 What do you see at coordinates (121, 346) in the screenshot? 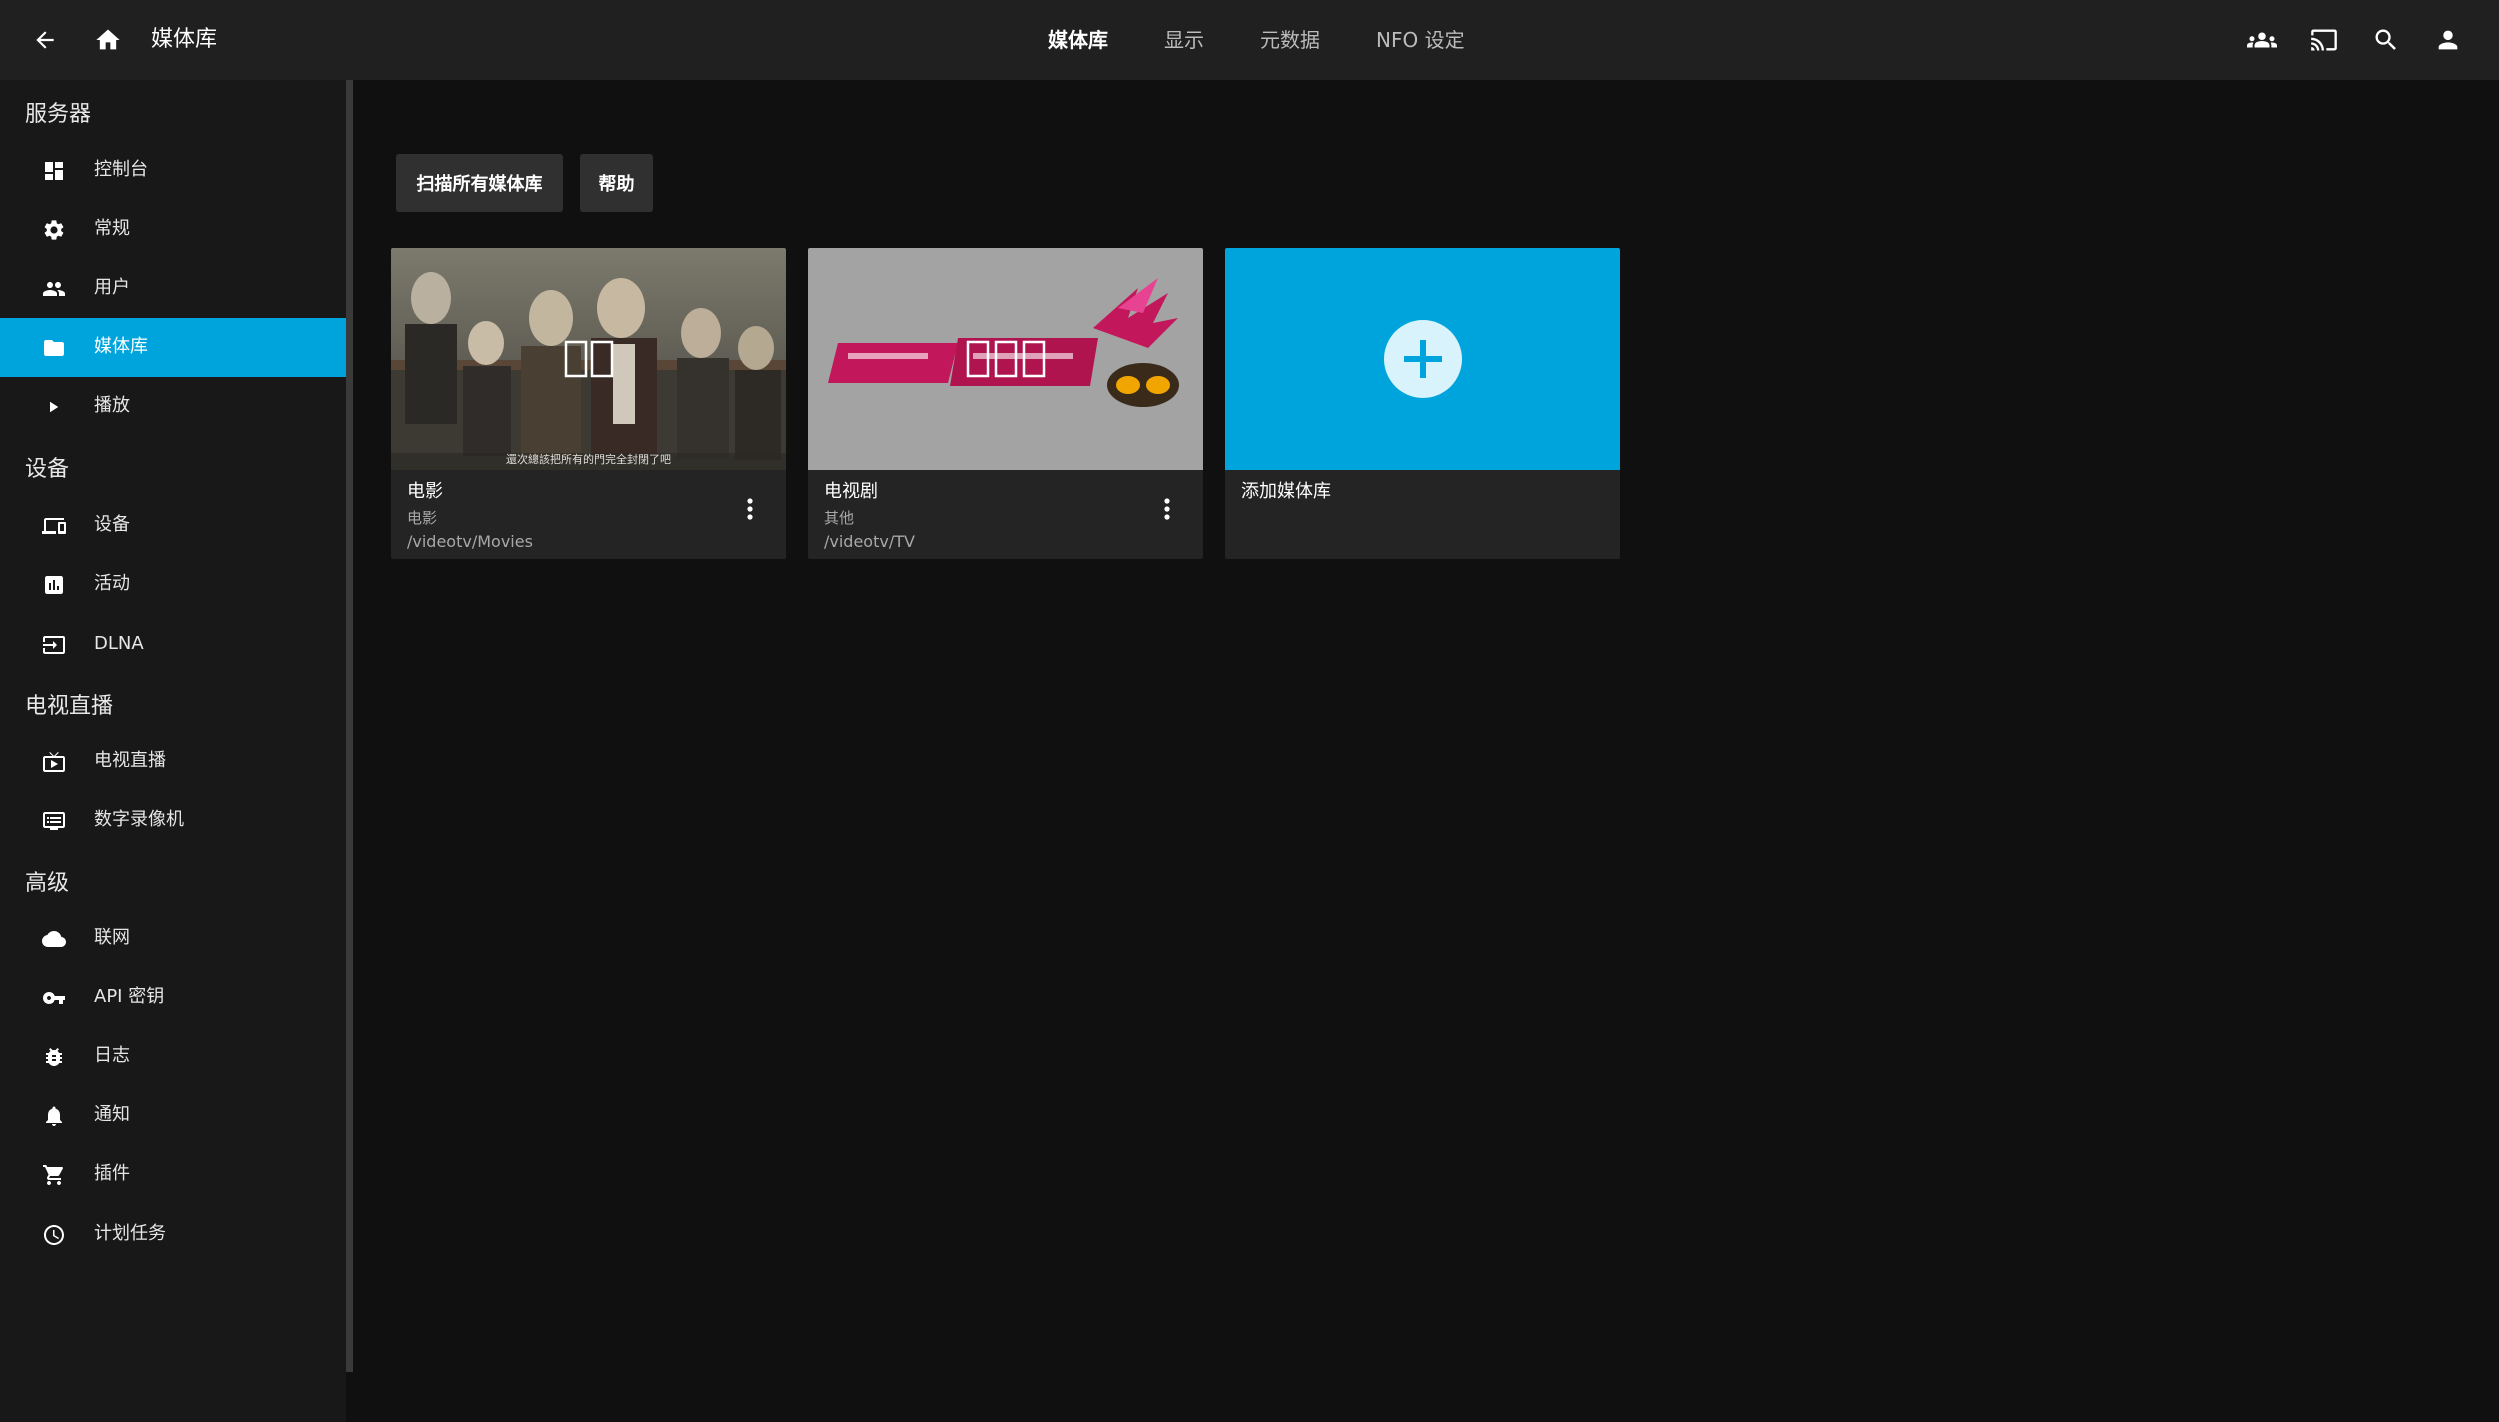
I see `sidebar-item-label: 媒体库` at bounding box center [121, 346].